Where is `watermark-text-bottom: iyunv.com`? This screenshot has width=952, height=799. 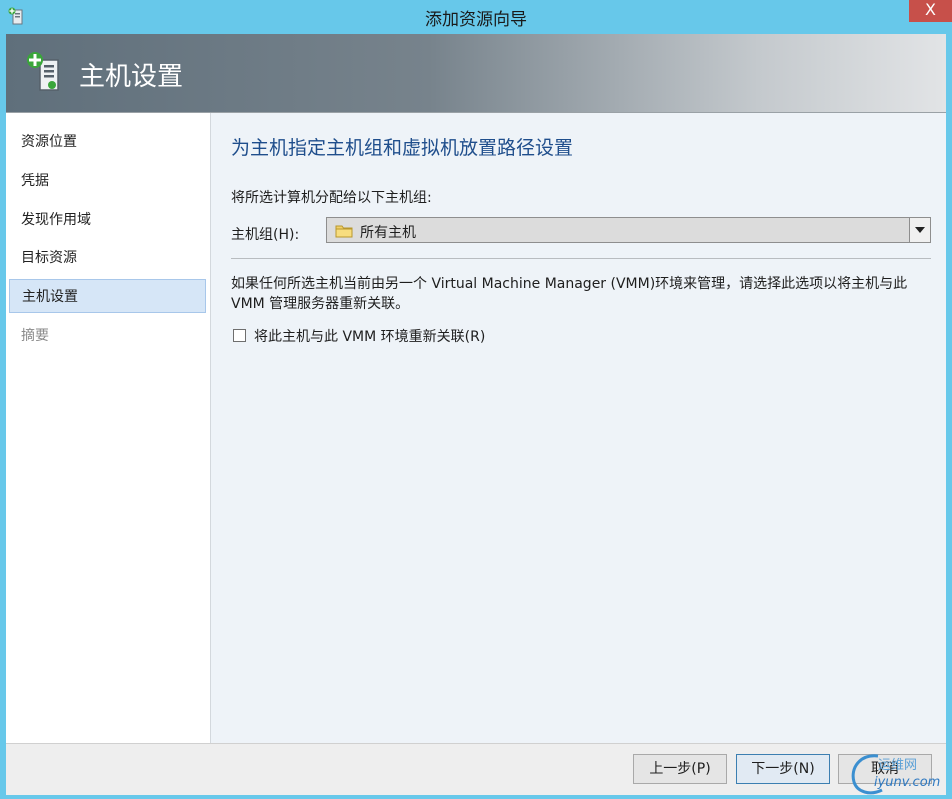 watermark-text-bottom: iyunv.com is located at coordinates (907, 782).